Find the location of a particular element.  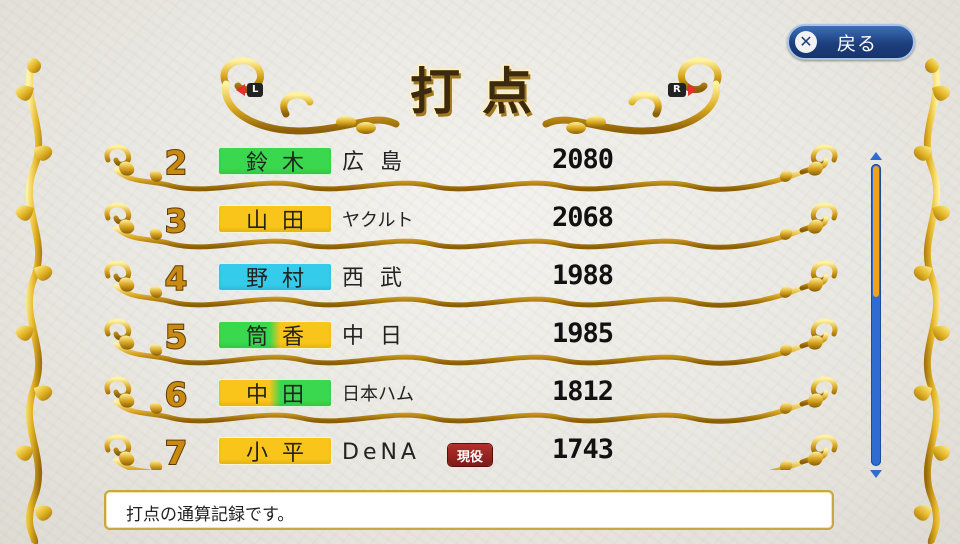

team-name: 広島 is located at coordinates (380, 162).